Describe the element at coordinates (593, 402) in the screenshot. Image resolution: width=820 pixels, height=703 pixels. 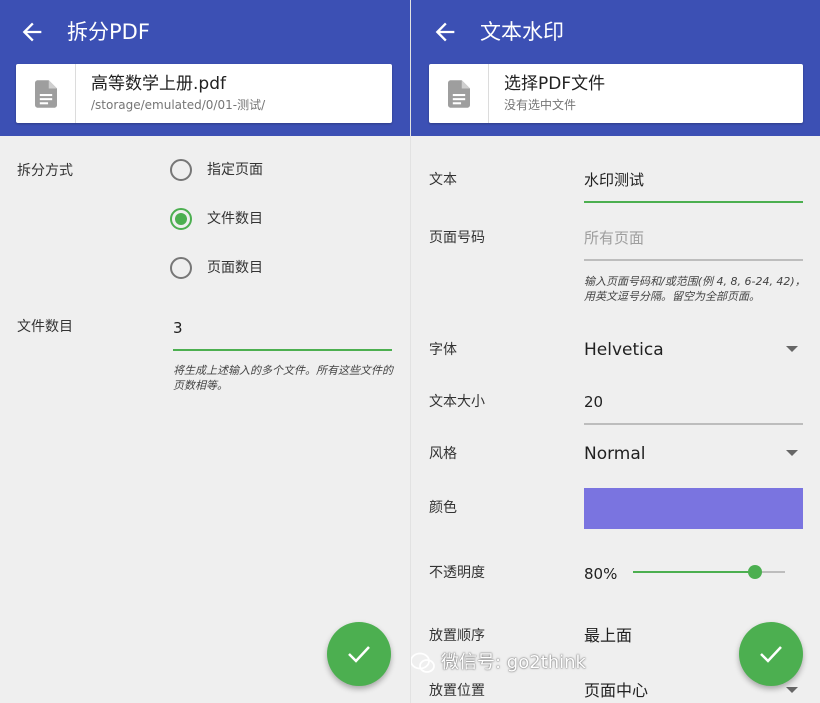
I see `text-size-input: 20` at that location.